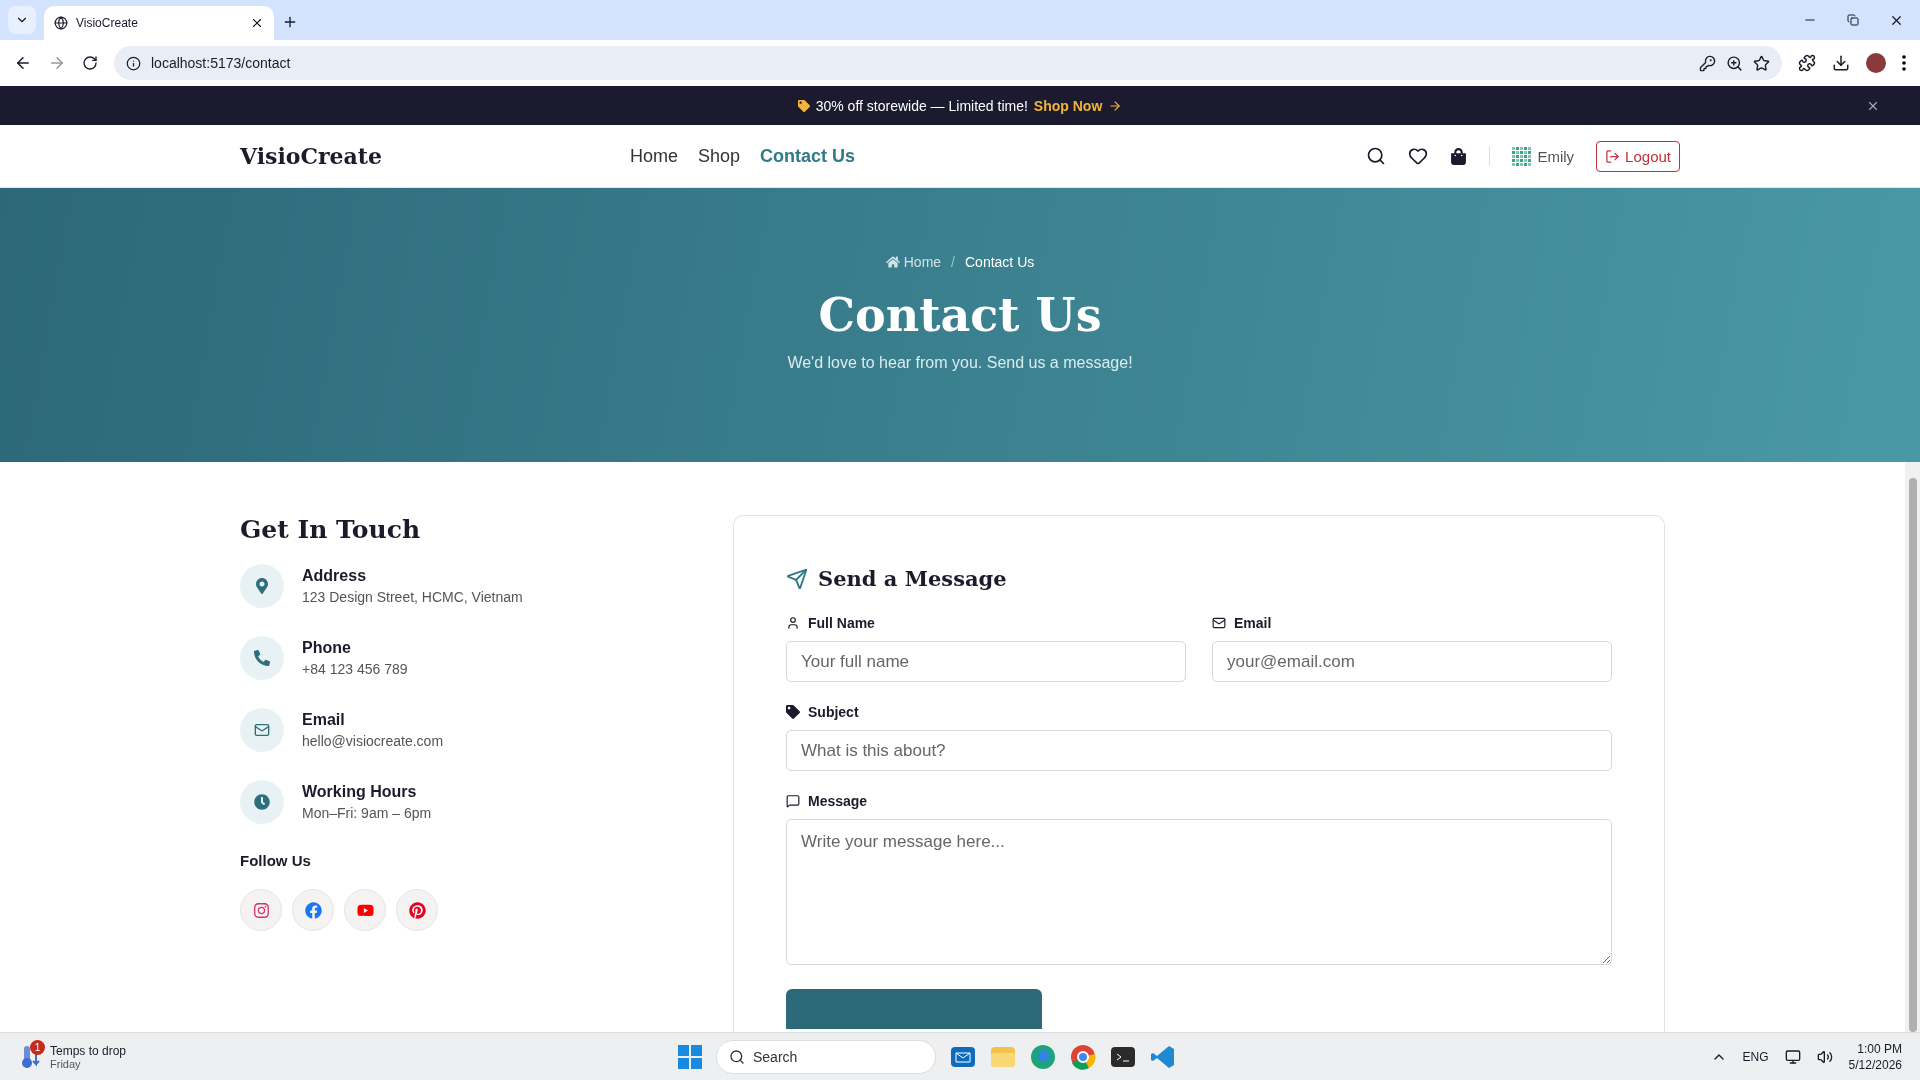 The image size is (1920, 1080). What do you see at coordinates (1115, 105) in the screenshot?
I see `arrow-right-icon` at bounding box center [1115, 105].